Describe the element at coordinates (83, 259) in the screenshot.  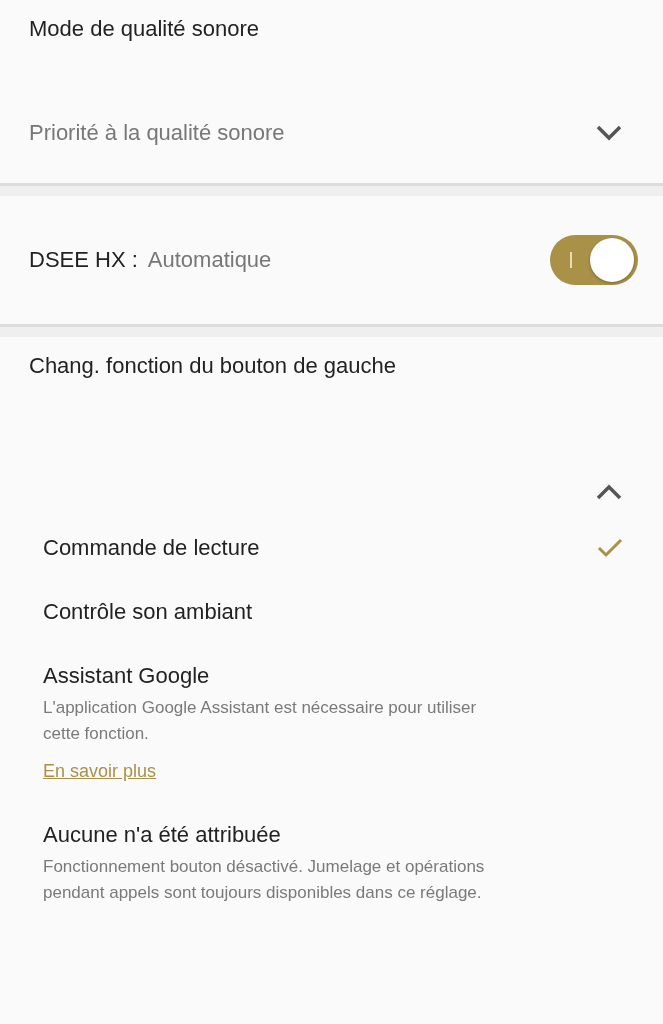
I see `setting-label: DSEE HX :` at that location.